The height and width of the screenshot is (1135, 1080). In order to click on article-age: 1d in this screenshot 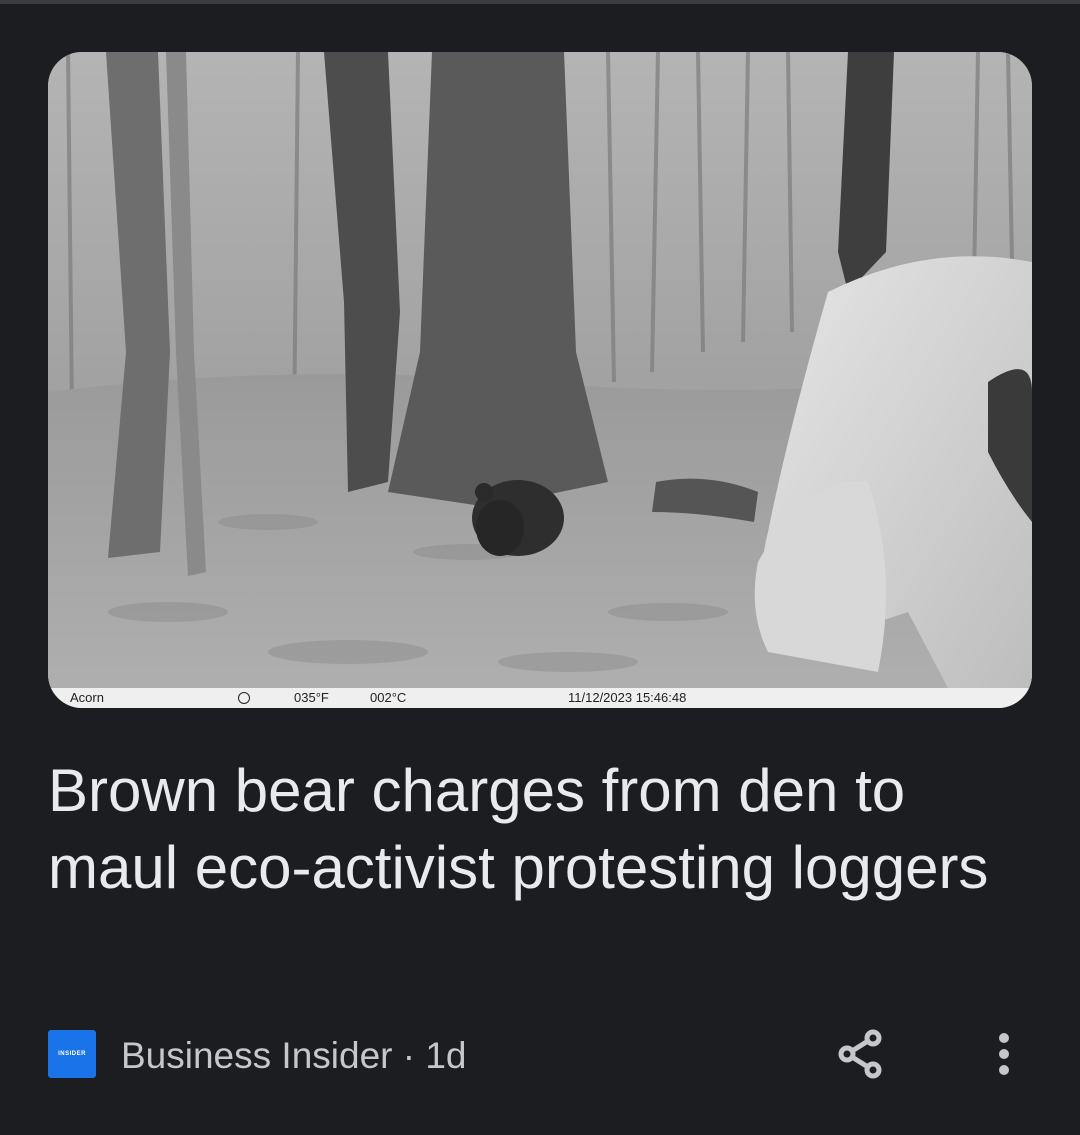, I will do `click(446, 1055)`.